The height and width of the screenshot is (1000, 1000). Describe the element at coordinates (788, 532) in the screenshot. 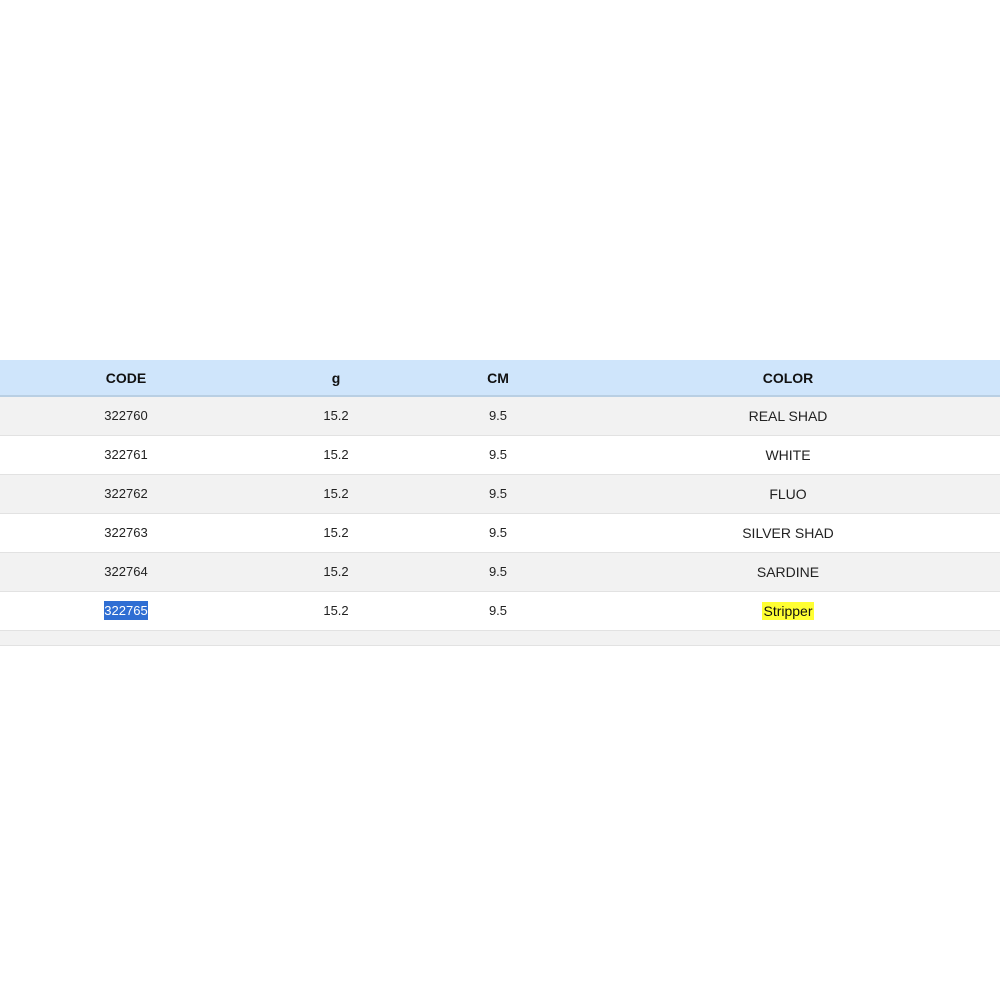

I see `cell-color: SILVER SHAD` at that location.